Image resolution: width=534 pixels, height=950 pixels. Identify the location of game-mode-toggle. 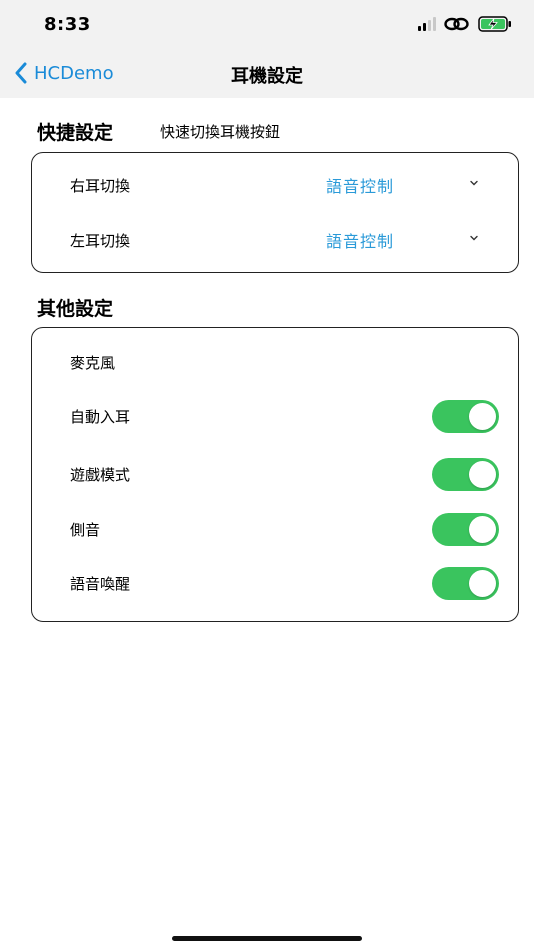
(465, 474).